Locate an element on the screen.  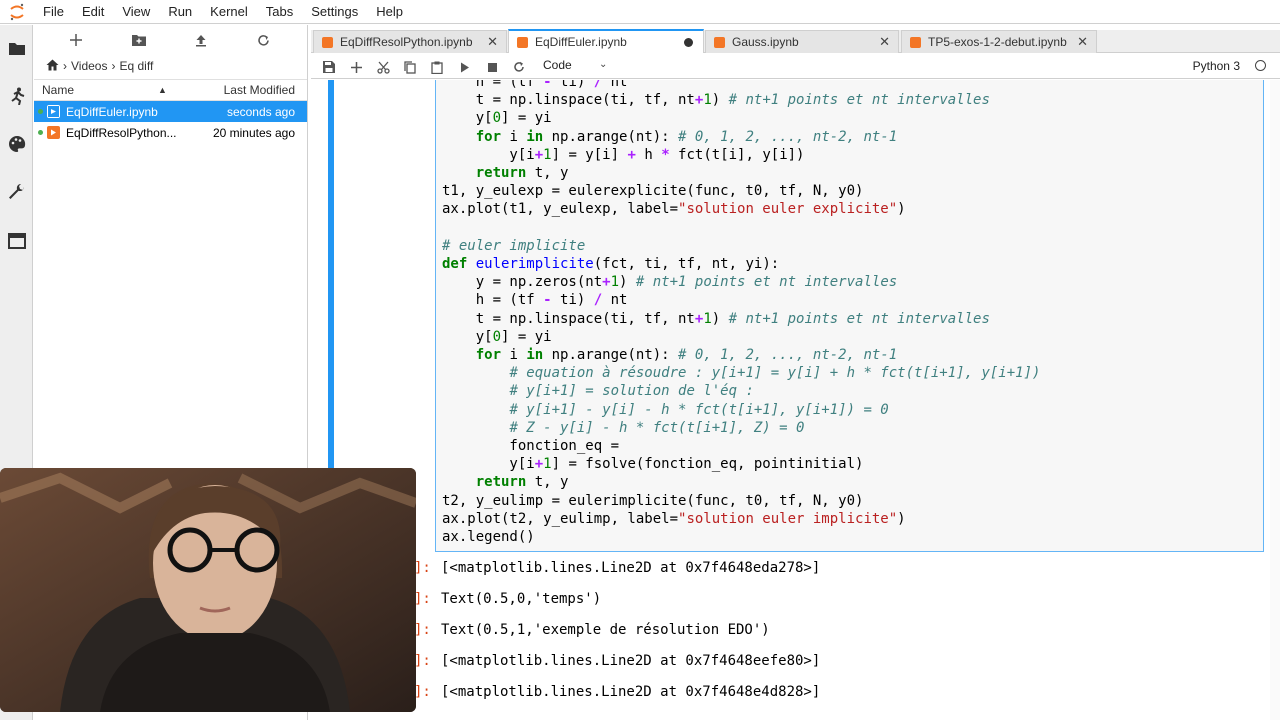
run-icon is located at coordinates (465, 67).